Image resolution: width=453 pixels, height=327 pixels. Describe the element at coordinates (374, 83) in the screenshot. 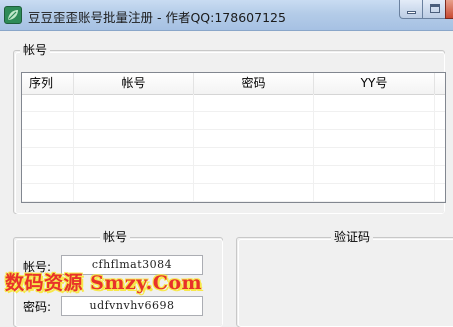

I see `column-header-yy: YY号` at that location.